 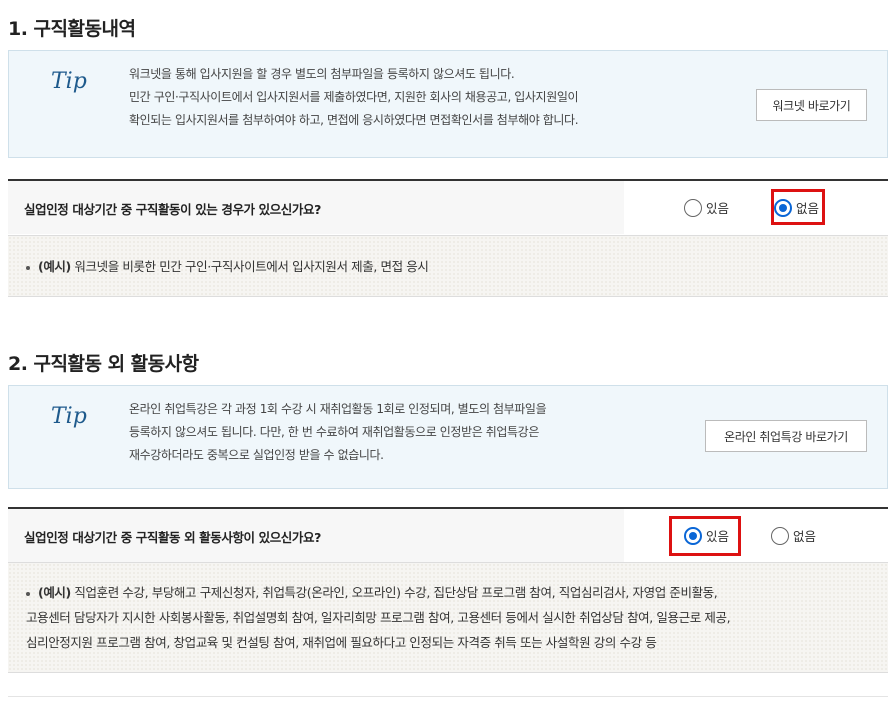 What do you see at coordinates (448, 206) in the screenshot?
I see `question-row-job-search: 실업인정 대상기간 중 구직활동이 있는 경우가 있으신가요? 있음 없음` at bounding box center [448, 206].